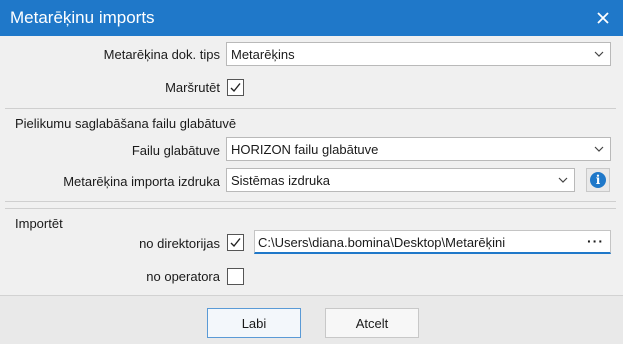  I want to click on close-icon, so click(603, 18).